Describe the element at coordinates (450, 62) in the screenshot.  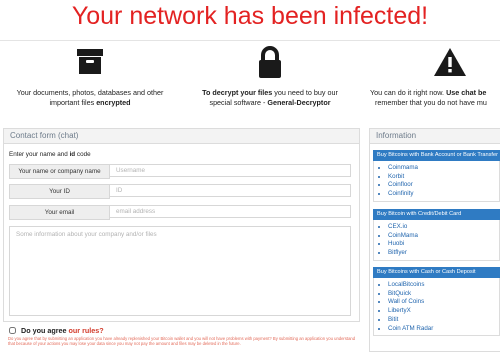
I see `warning-icon` at that location.